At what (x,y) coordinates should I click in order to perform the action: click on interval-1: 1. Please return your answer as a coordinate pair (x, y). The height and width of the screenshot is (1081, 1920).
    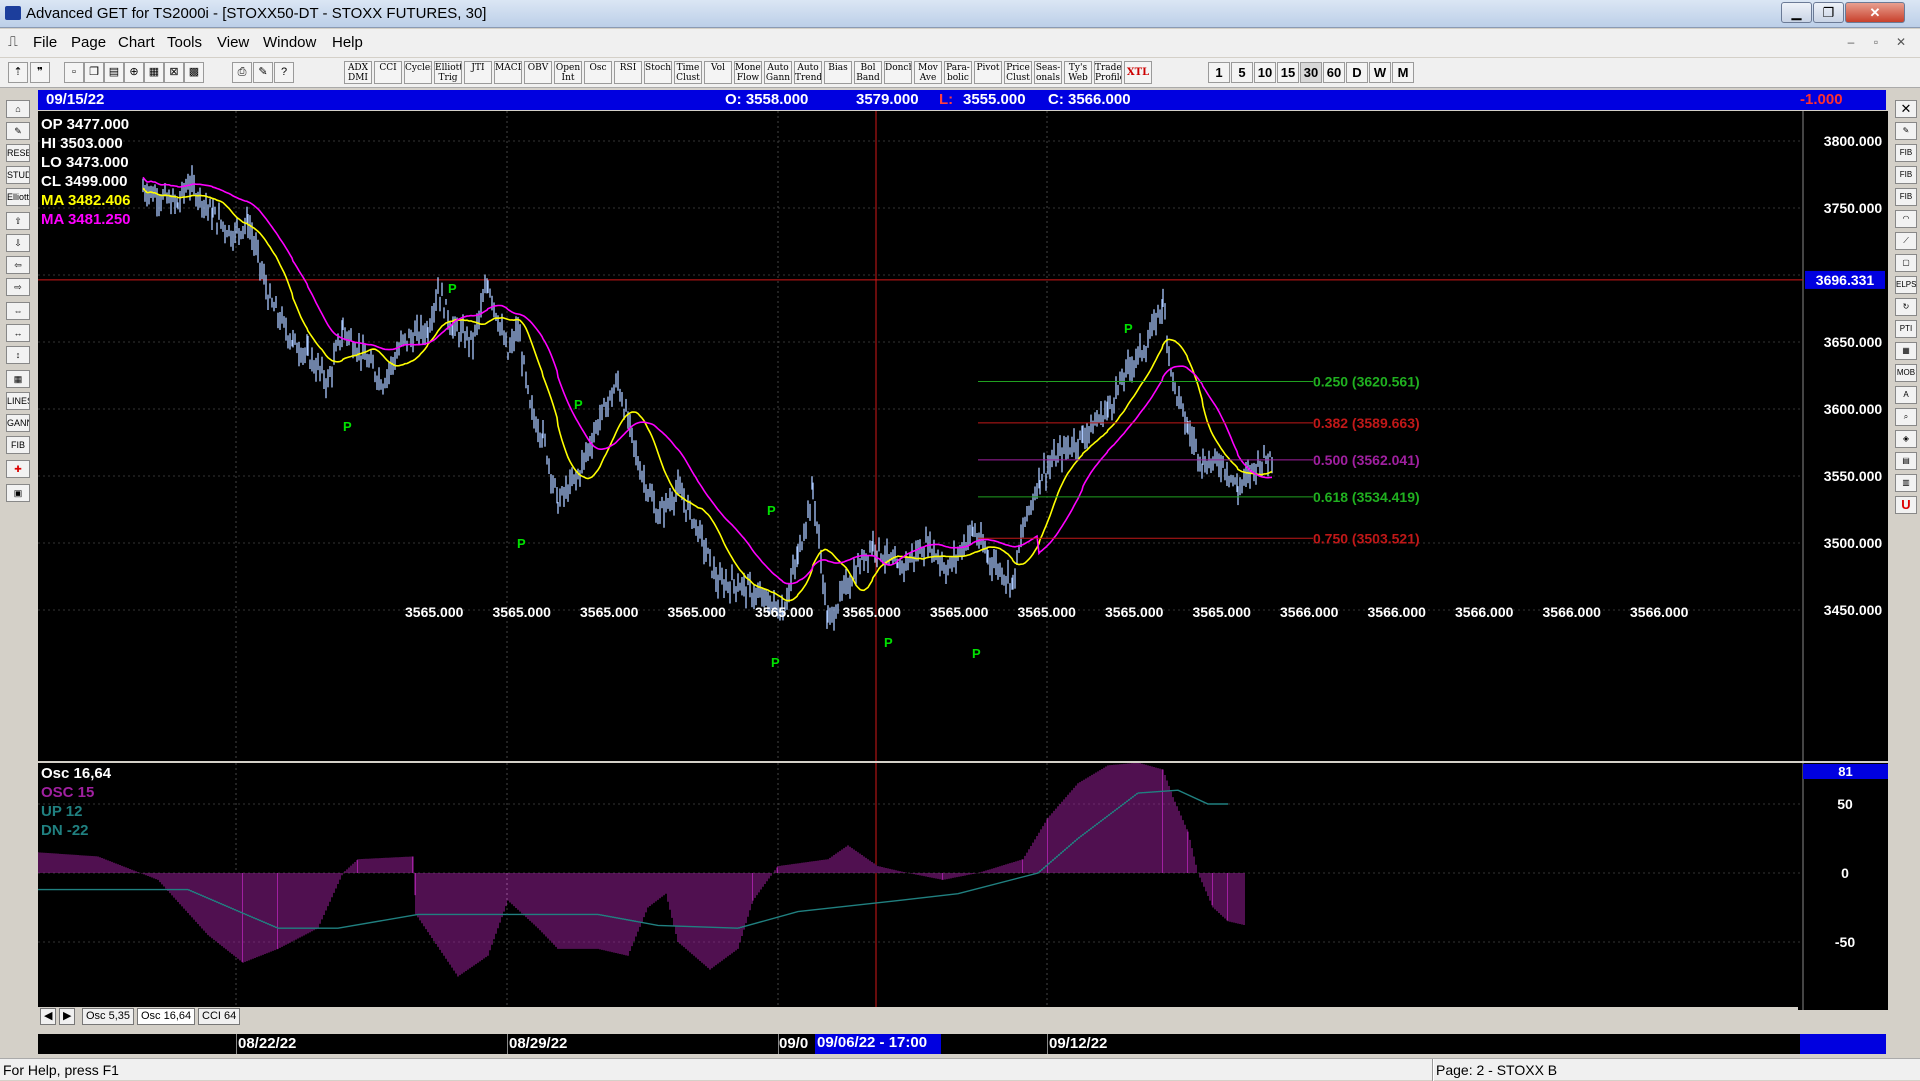
    Looking at the image, I should click on (1219, 72).